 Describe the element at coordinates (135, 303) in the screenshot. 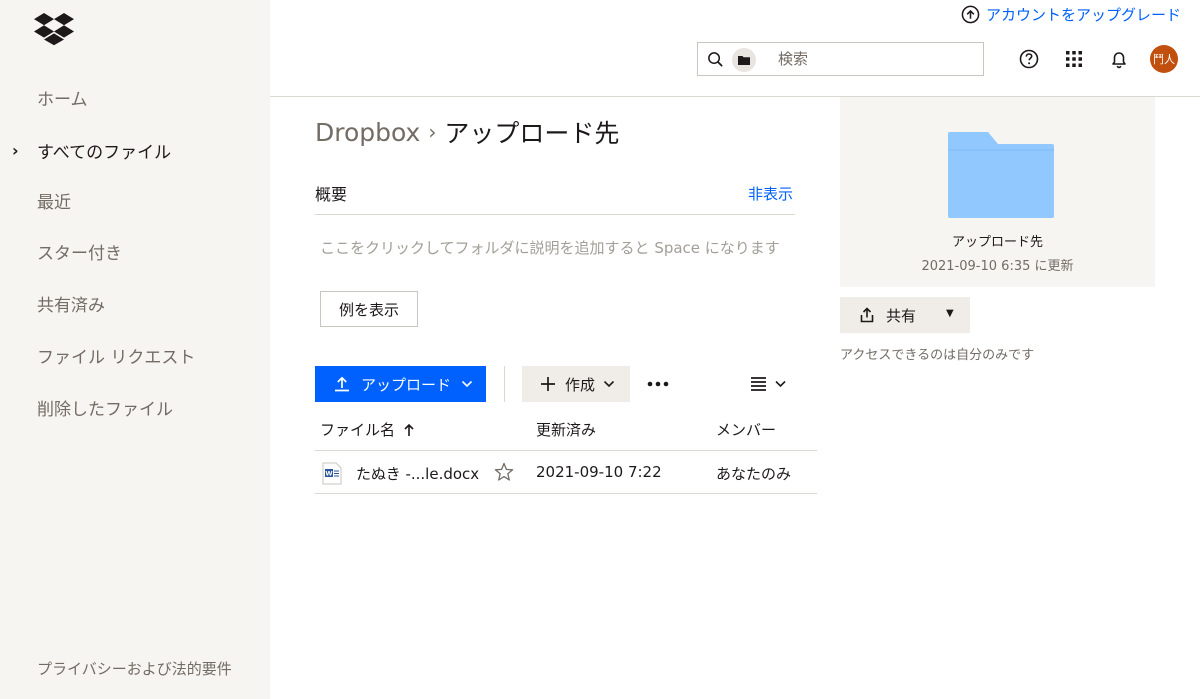

I see `sidebar-item-shared: 共有済み` at that location.